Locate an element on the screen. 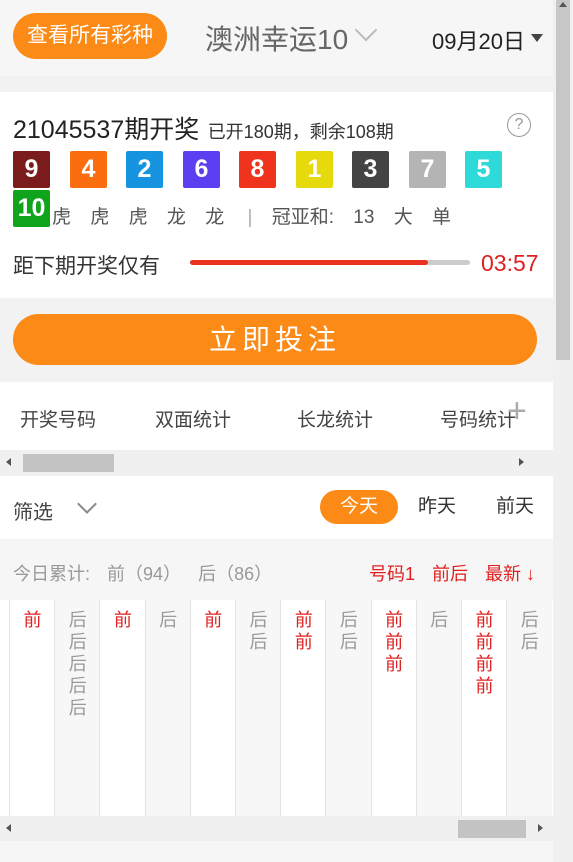 Image resolution: width=573 pixels, height=862 pixels. summary-label: 今日累计: is located at coordinates (52, 574).